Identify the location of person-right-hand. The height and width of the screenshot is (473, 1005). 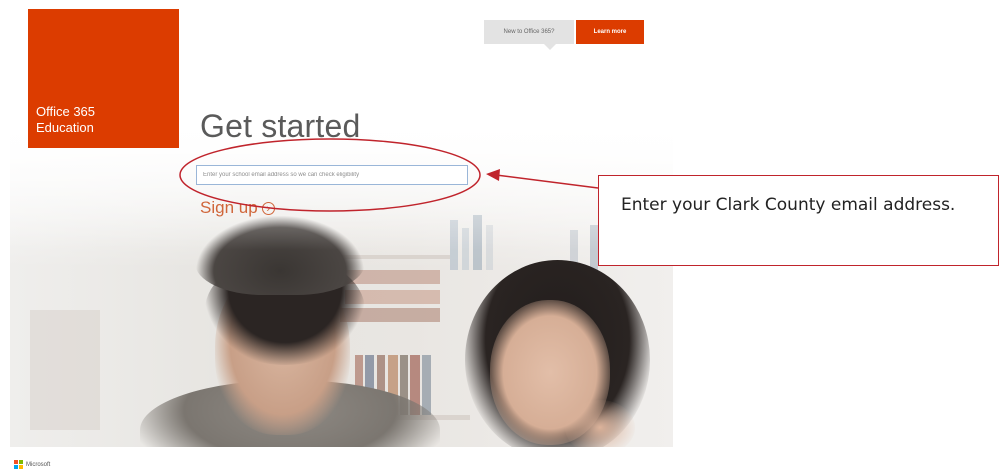
(600, 423).